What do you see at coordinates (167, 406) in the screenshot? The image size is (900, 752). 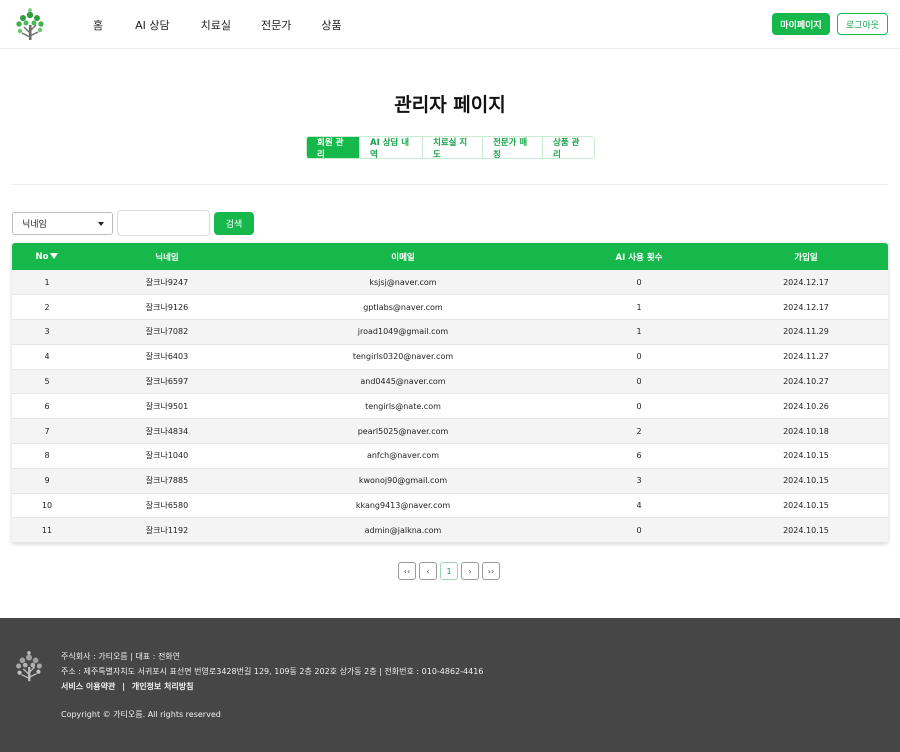 I see `cell-nickname: 잘크나9501` at bounding box center [167, 406].